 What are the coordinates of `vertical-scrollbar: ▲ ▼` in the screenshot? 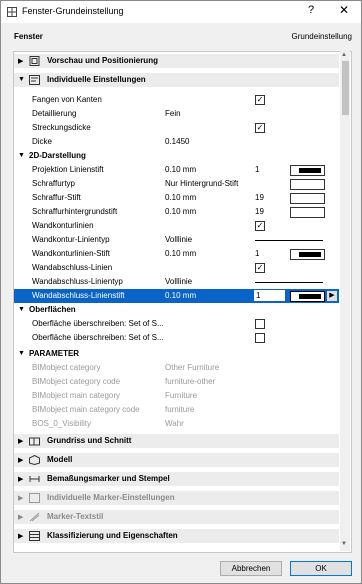 It's located at (345, 301).